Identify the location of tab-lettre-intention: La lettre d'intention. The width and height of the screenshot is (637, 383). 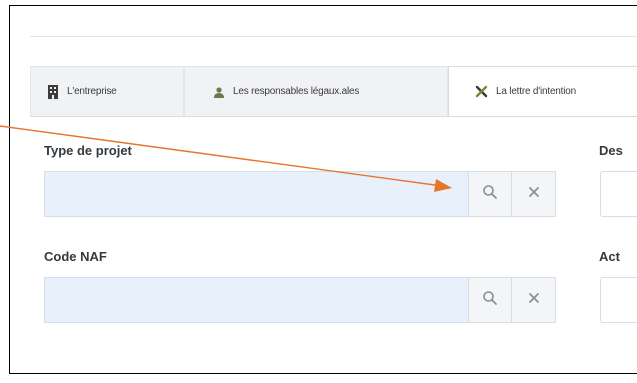
(542, 91).